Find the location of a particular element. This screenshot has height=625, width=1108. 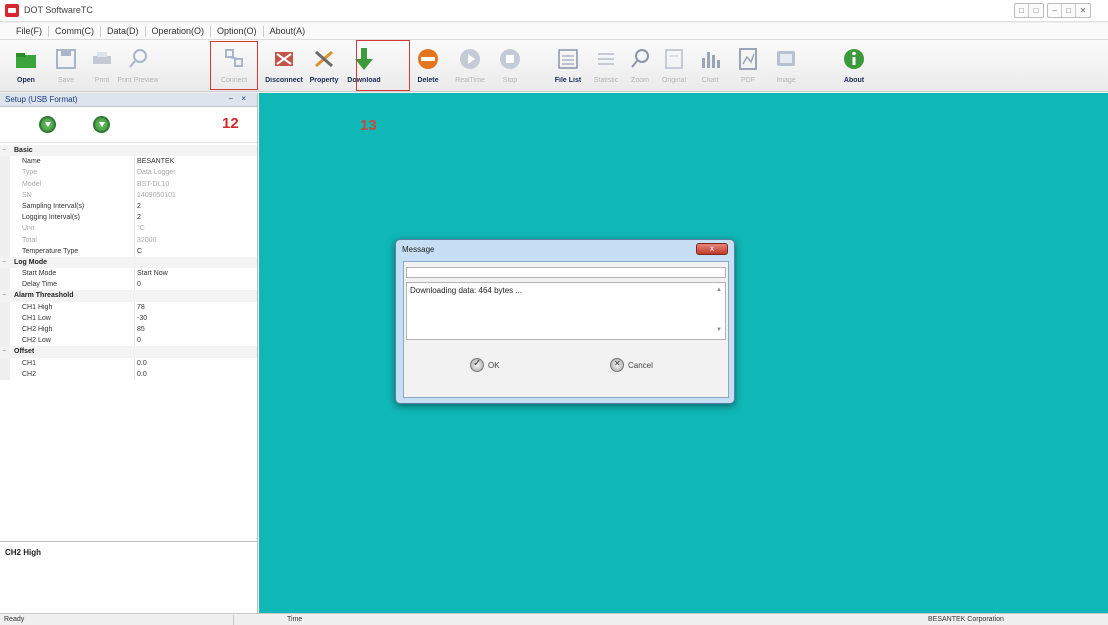

menu-operation: Operation(O) is located at coordinates (179, 31).